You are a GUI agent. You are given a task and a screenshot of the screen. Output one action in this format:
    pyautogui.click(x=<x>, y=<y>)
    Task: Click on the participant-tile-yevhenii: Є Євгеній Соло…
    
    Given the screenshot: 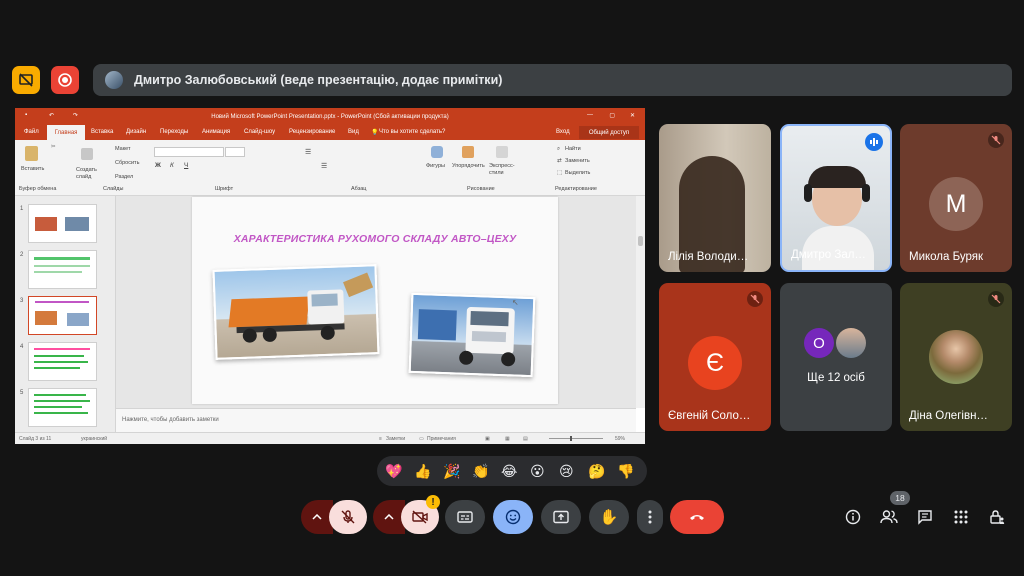 What is the action you would take?
    pyautogui.click(x=715, y=357)
    